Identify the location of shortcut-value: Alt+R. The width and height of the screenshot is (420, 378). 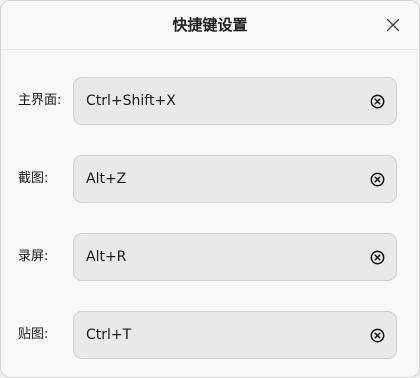
(106, 257).